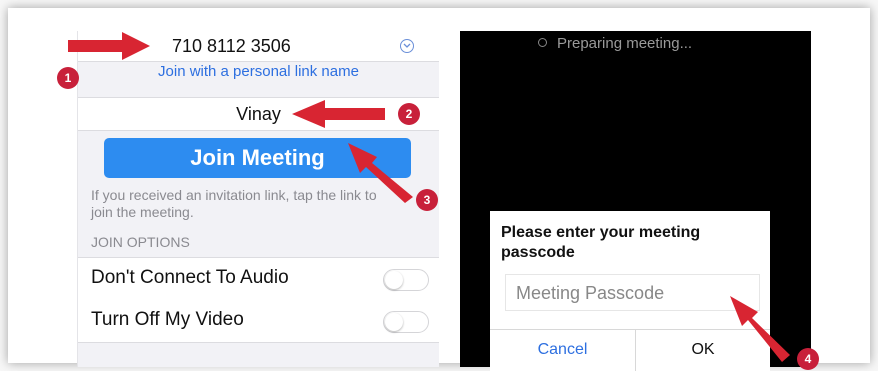  What do you see at coordinates (68, 78) in the screenshot?
I see `callout-badge-1: 1` at bounding box center [68, 78].